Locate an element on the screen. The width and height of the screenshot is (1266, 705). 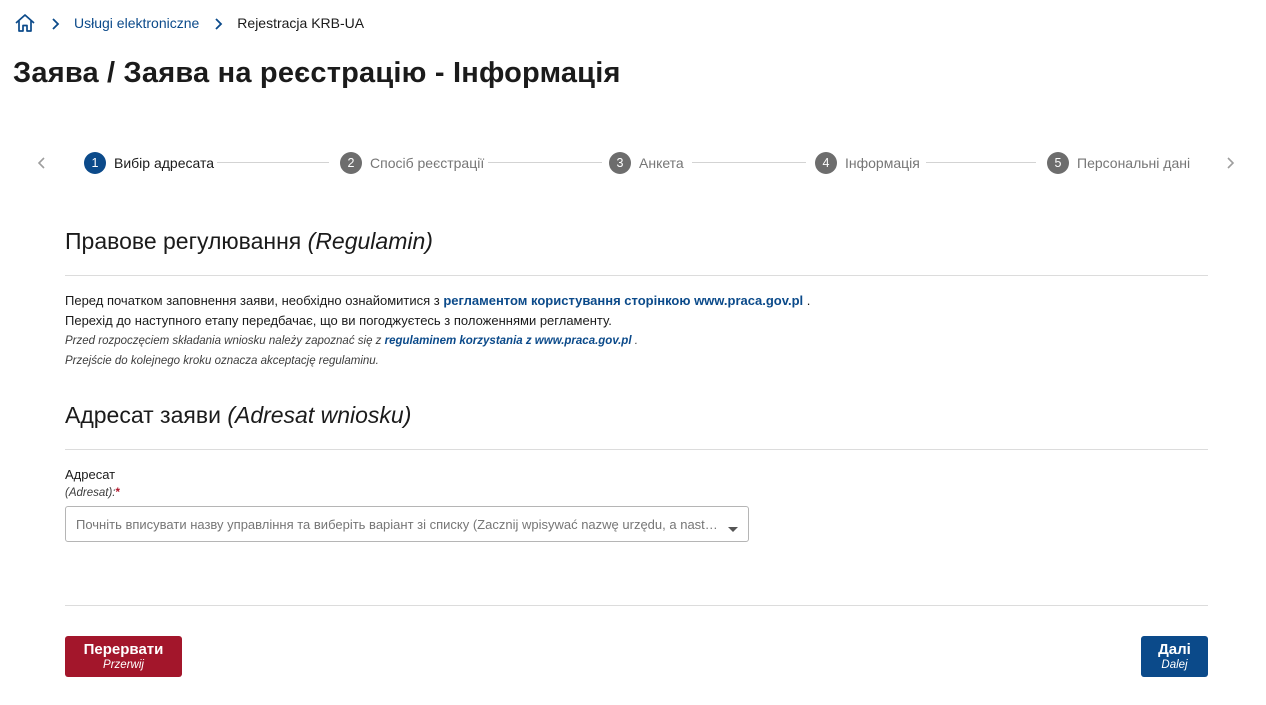
field-label-ua: Адресат is located at coordinates (90, 474).